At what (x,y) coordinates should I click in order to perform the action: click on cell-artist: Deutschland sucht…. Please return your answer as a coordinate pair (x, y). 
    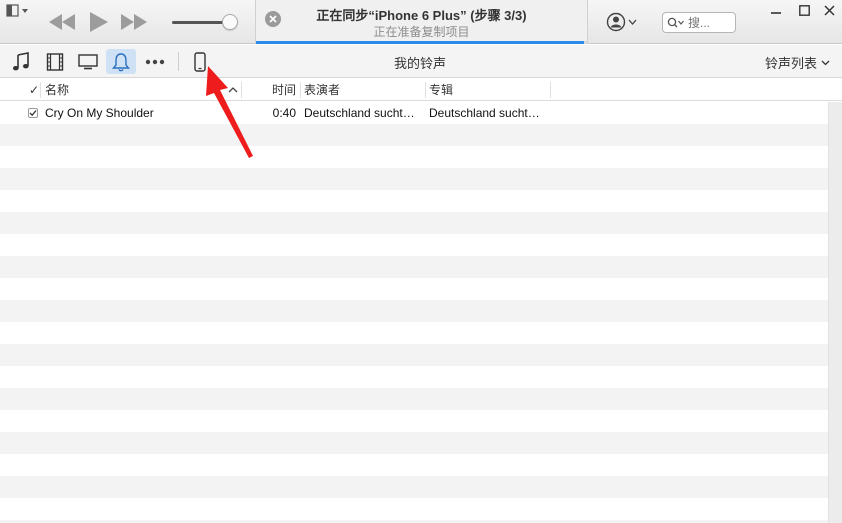
    Looking at the image, I should click on (359, 113).